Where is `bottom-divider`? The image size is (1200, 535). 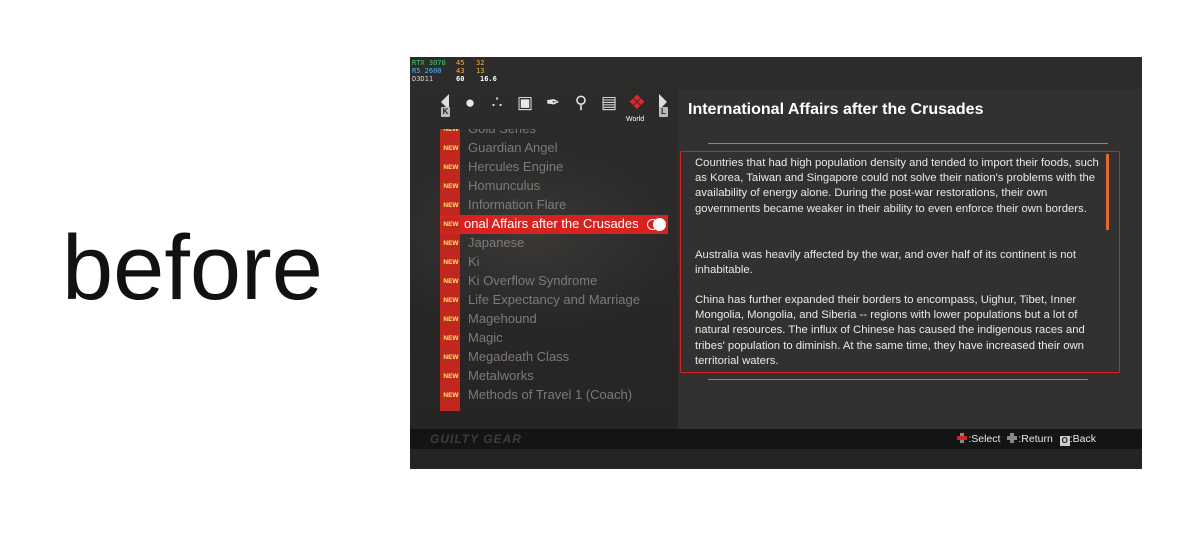
bottom-divider is located at coordinates (898, 379).